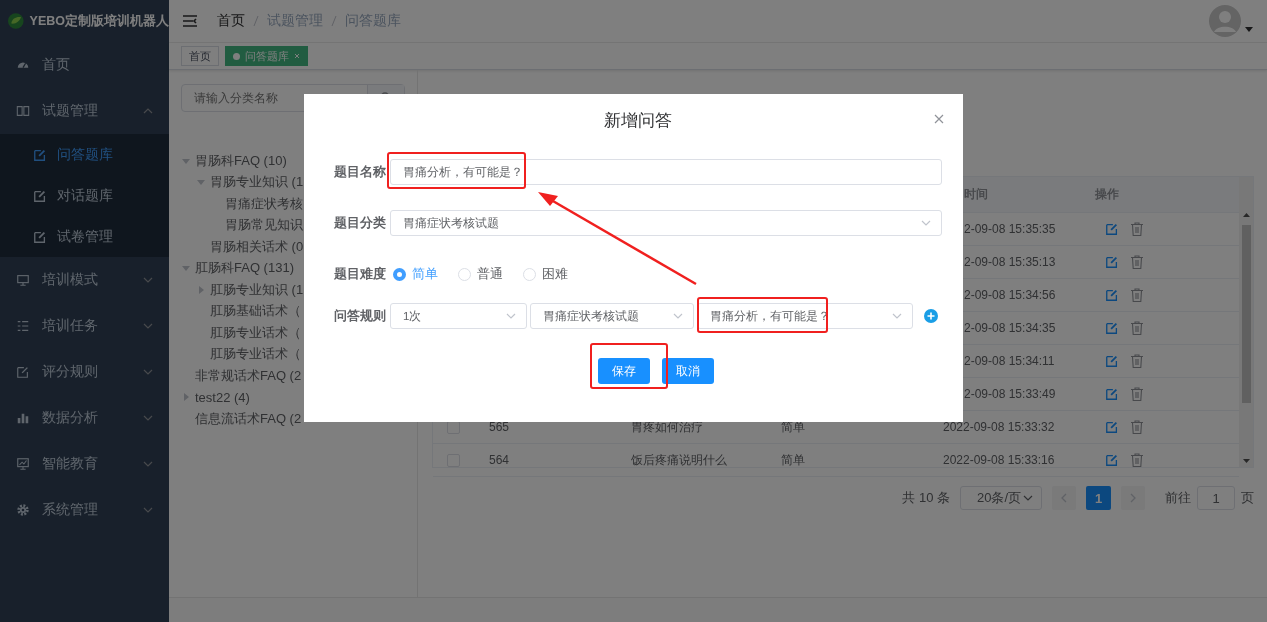 The width and height of the screenshot is (1267, 622). What do you see at coordinates (190, 21) in the screenshot?
I see `menu-icon` at bounding box center [190, 21].